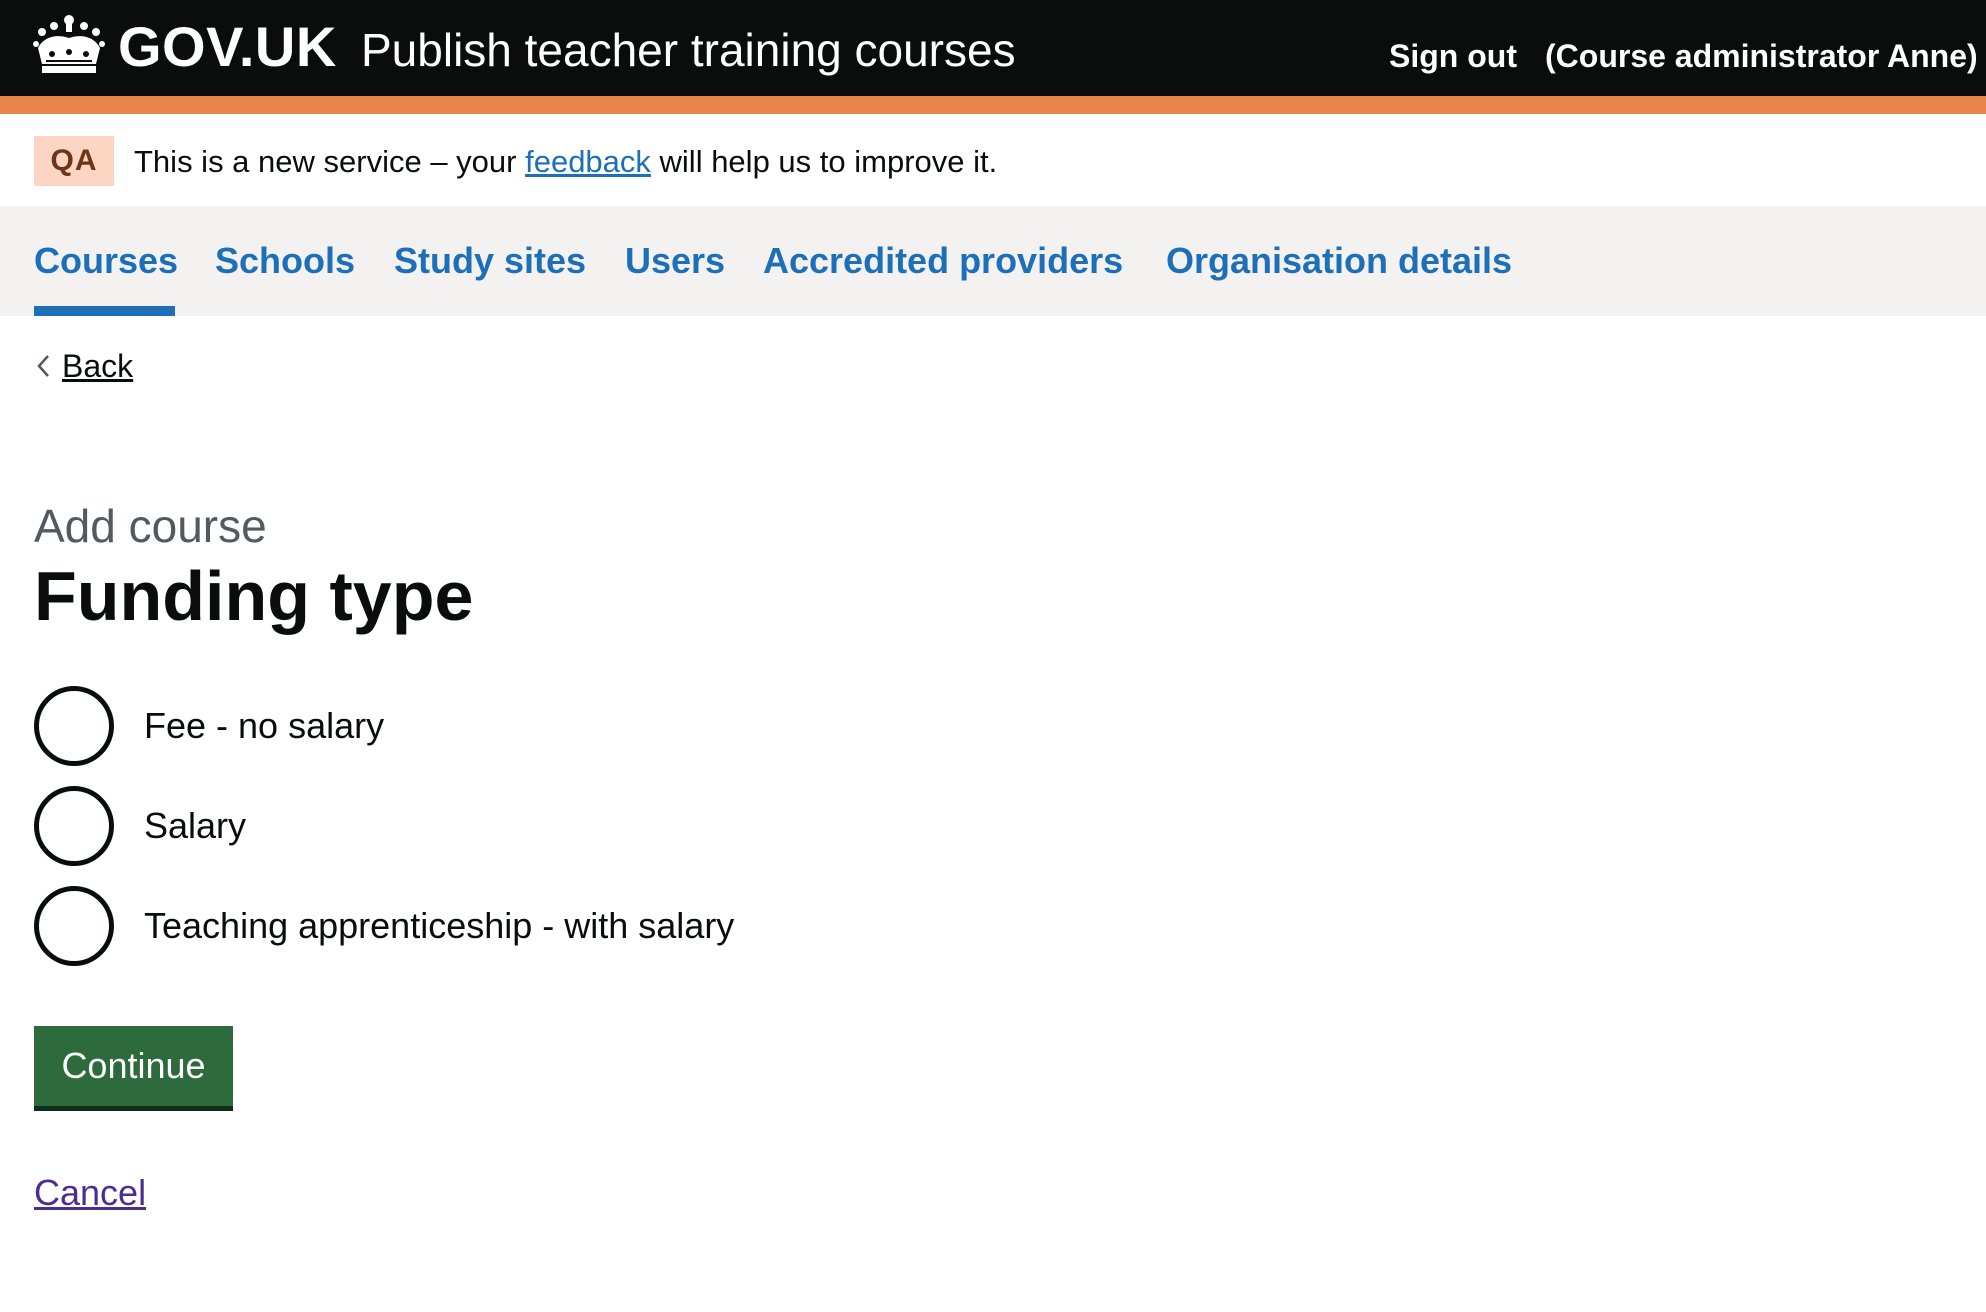 This screenshot has width=1986, height=1312. What do you see at coordinates (330, 161) in the screenshot?
I see `phase-text-before: This is a new service – your` at bounding box center [330, 161].